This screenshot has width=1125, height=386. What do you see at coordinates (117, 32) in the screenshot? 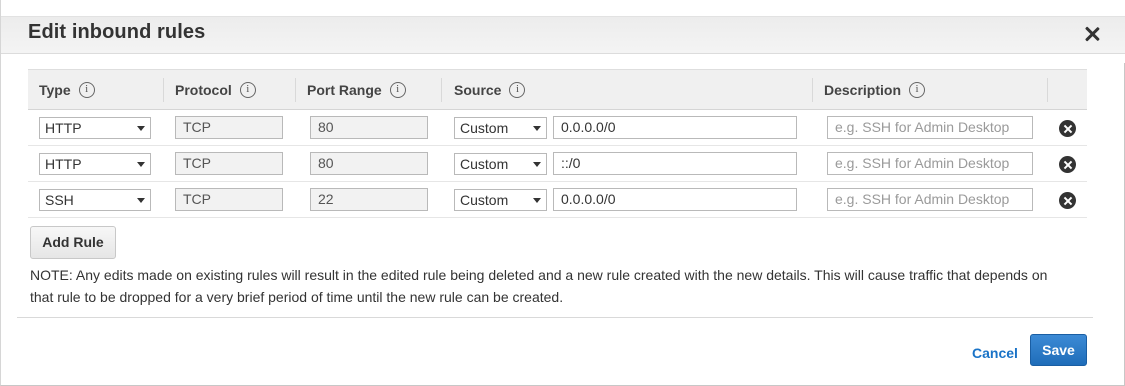
I see `dialog-title: Edit inbound rules` at bounding box center [117, 32].